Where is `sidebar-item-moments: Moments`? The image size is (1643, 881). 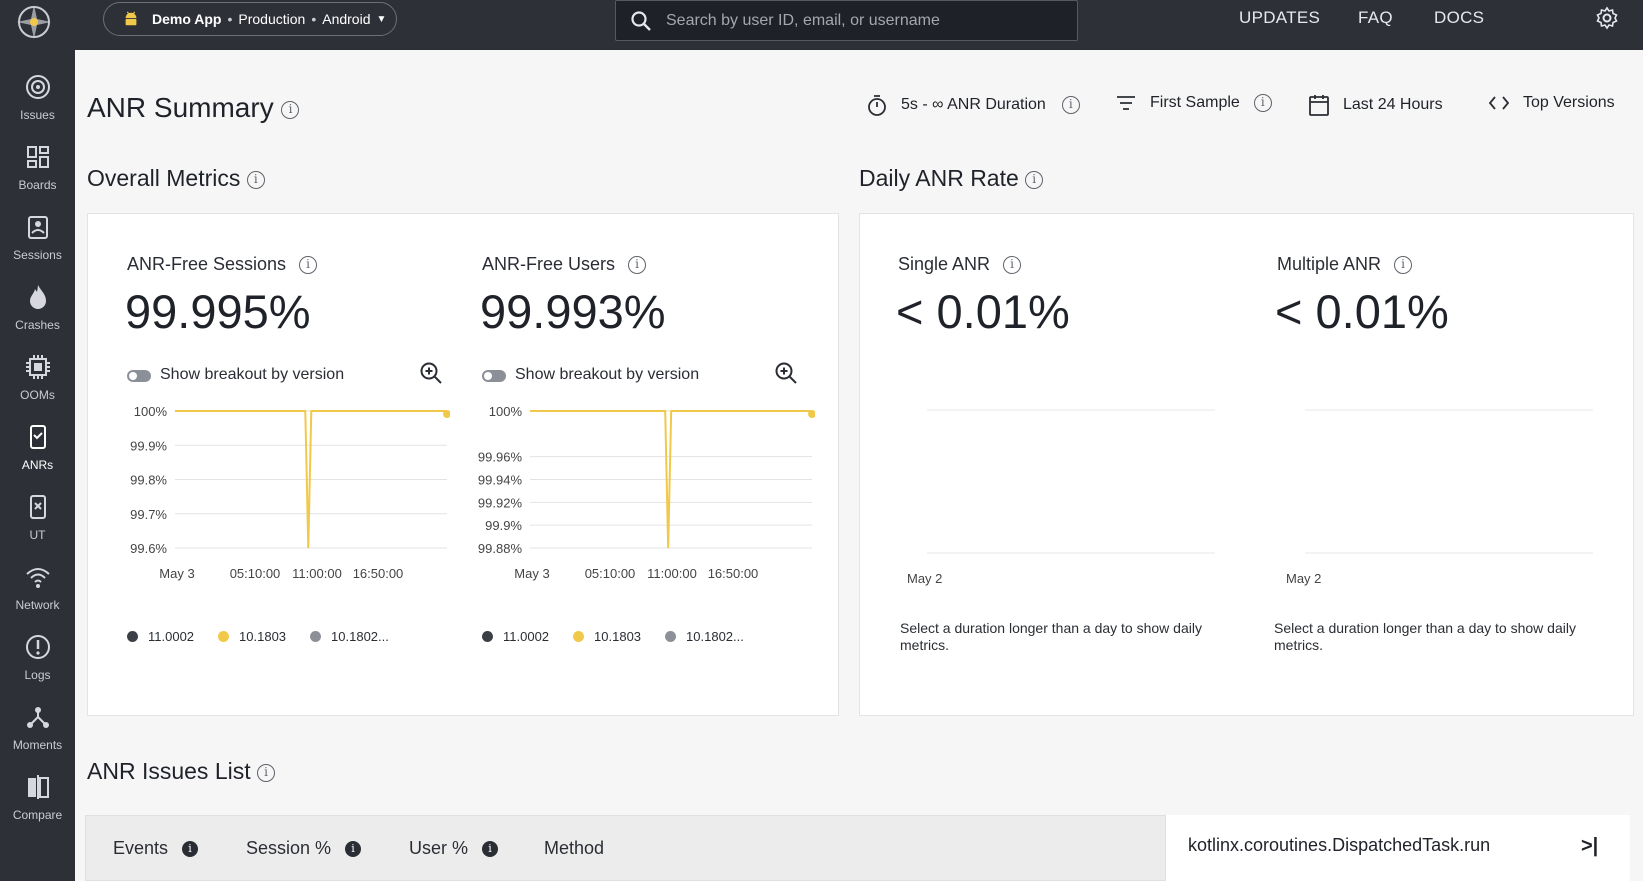 sidebar-item-moments: Moments is located at coordinates (37, 738).